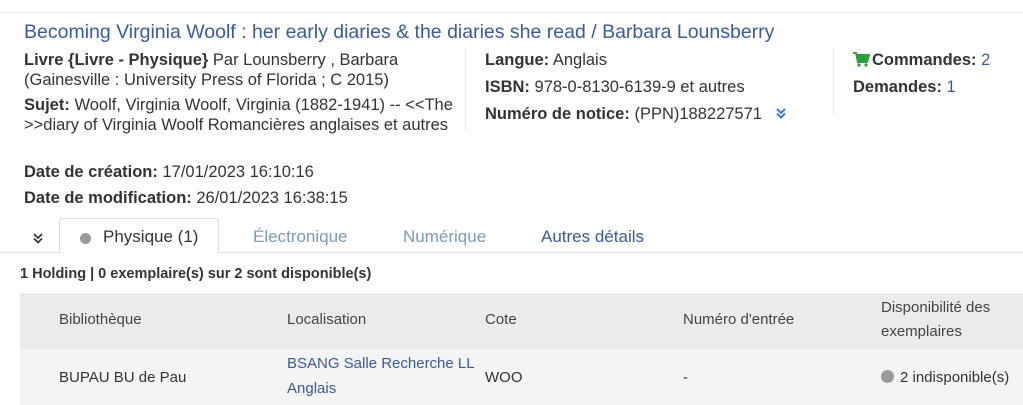 Image resolution: width=1023 pixels, height=405 pixels. I want to click on tab-physical: Physique (1), so click(139, 235).